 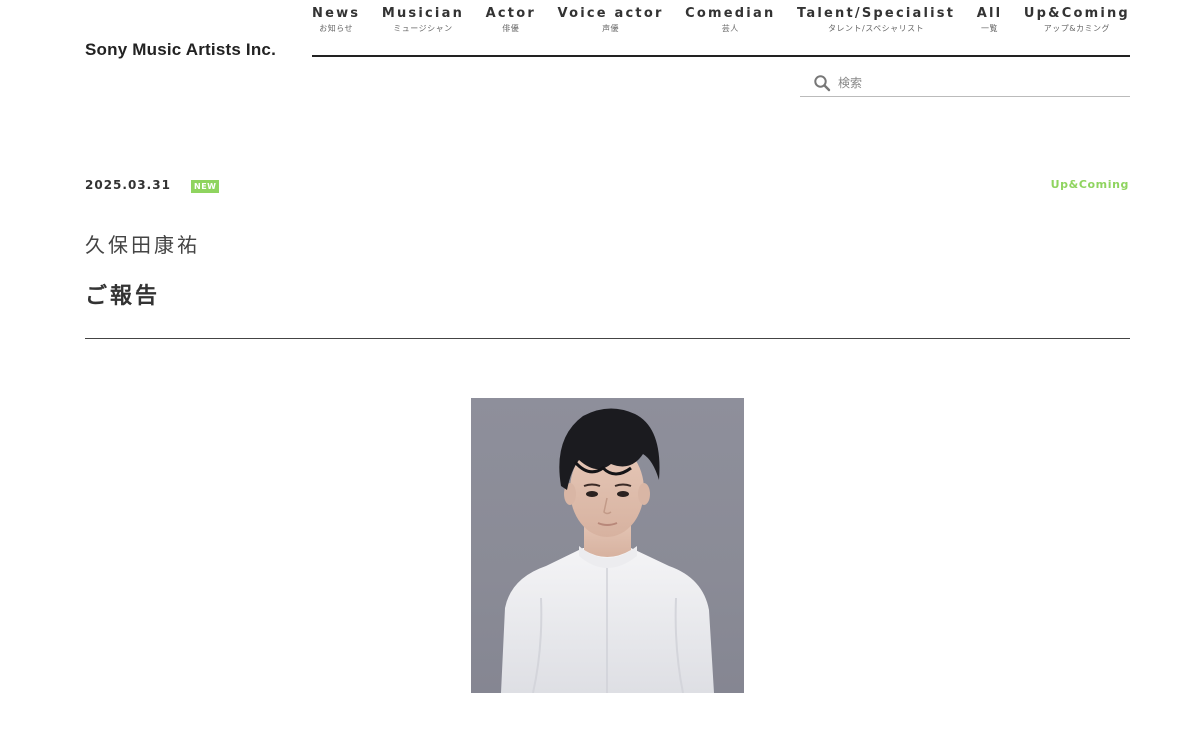 What do you see at coordinates (721, 56) in the screenshot?
I see `nav-divider` at bounding box center [721, 56].